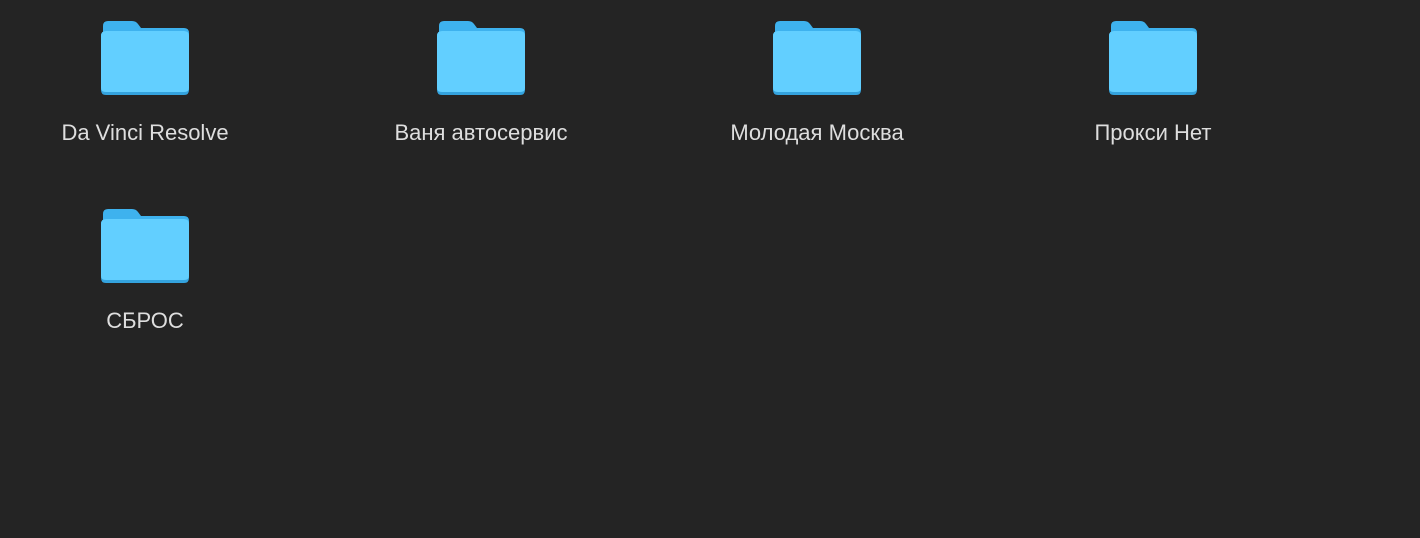  I want to click on folder-item-vanya-avtoservis: Ваня автосервис, so click(481, 75).